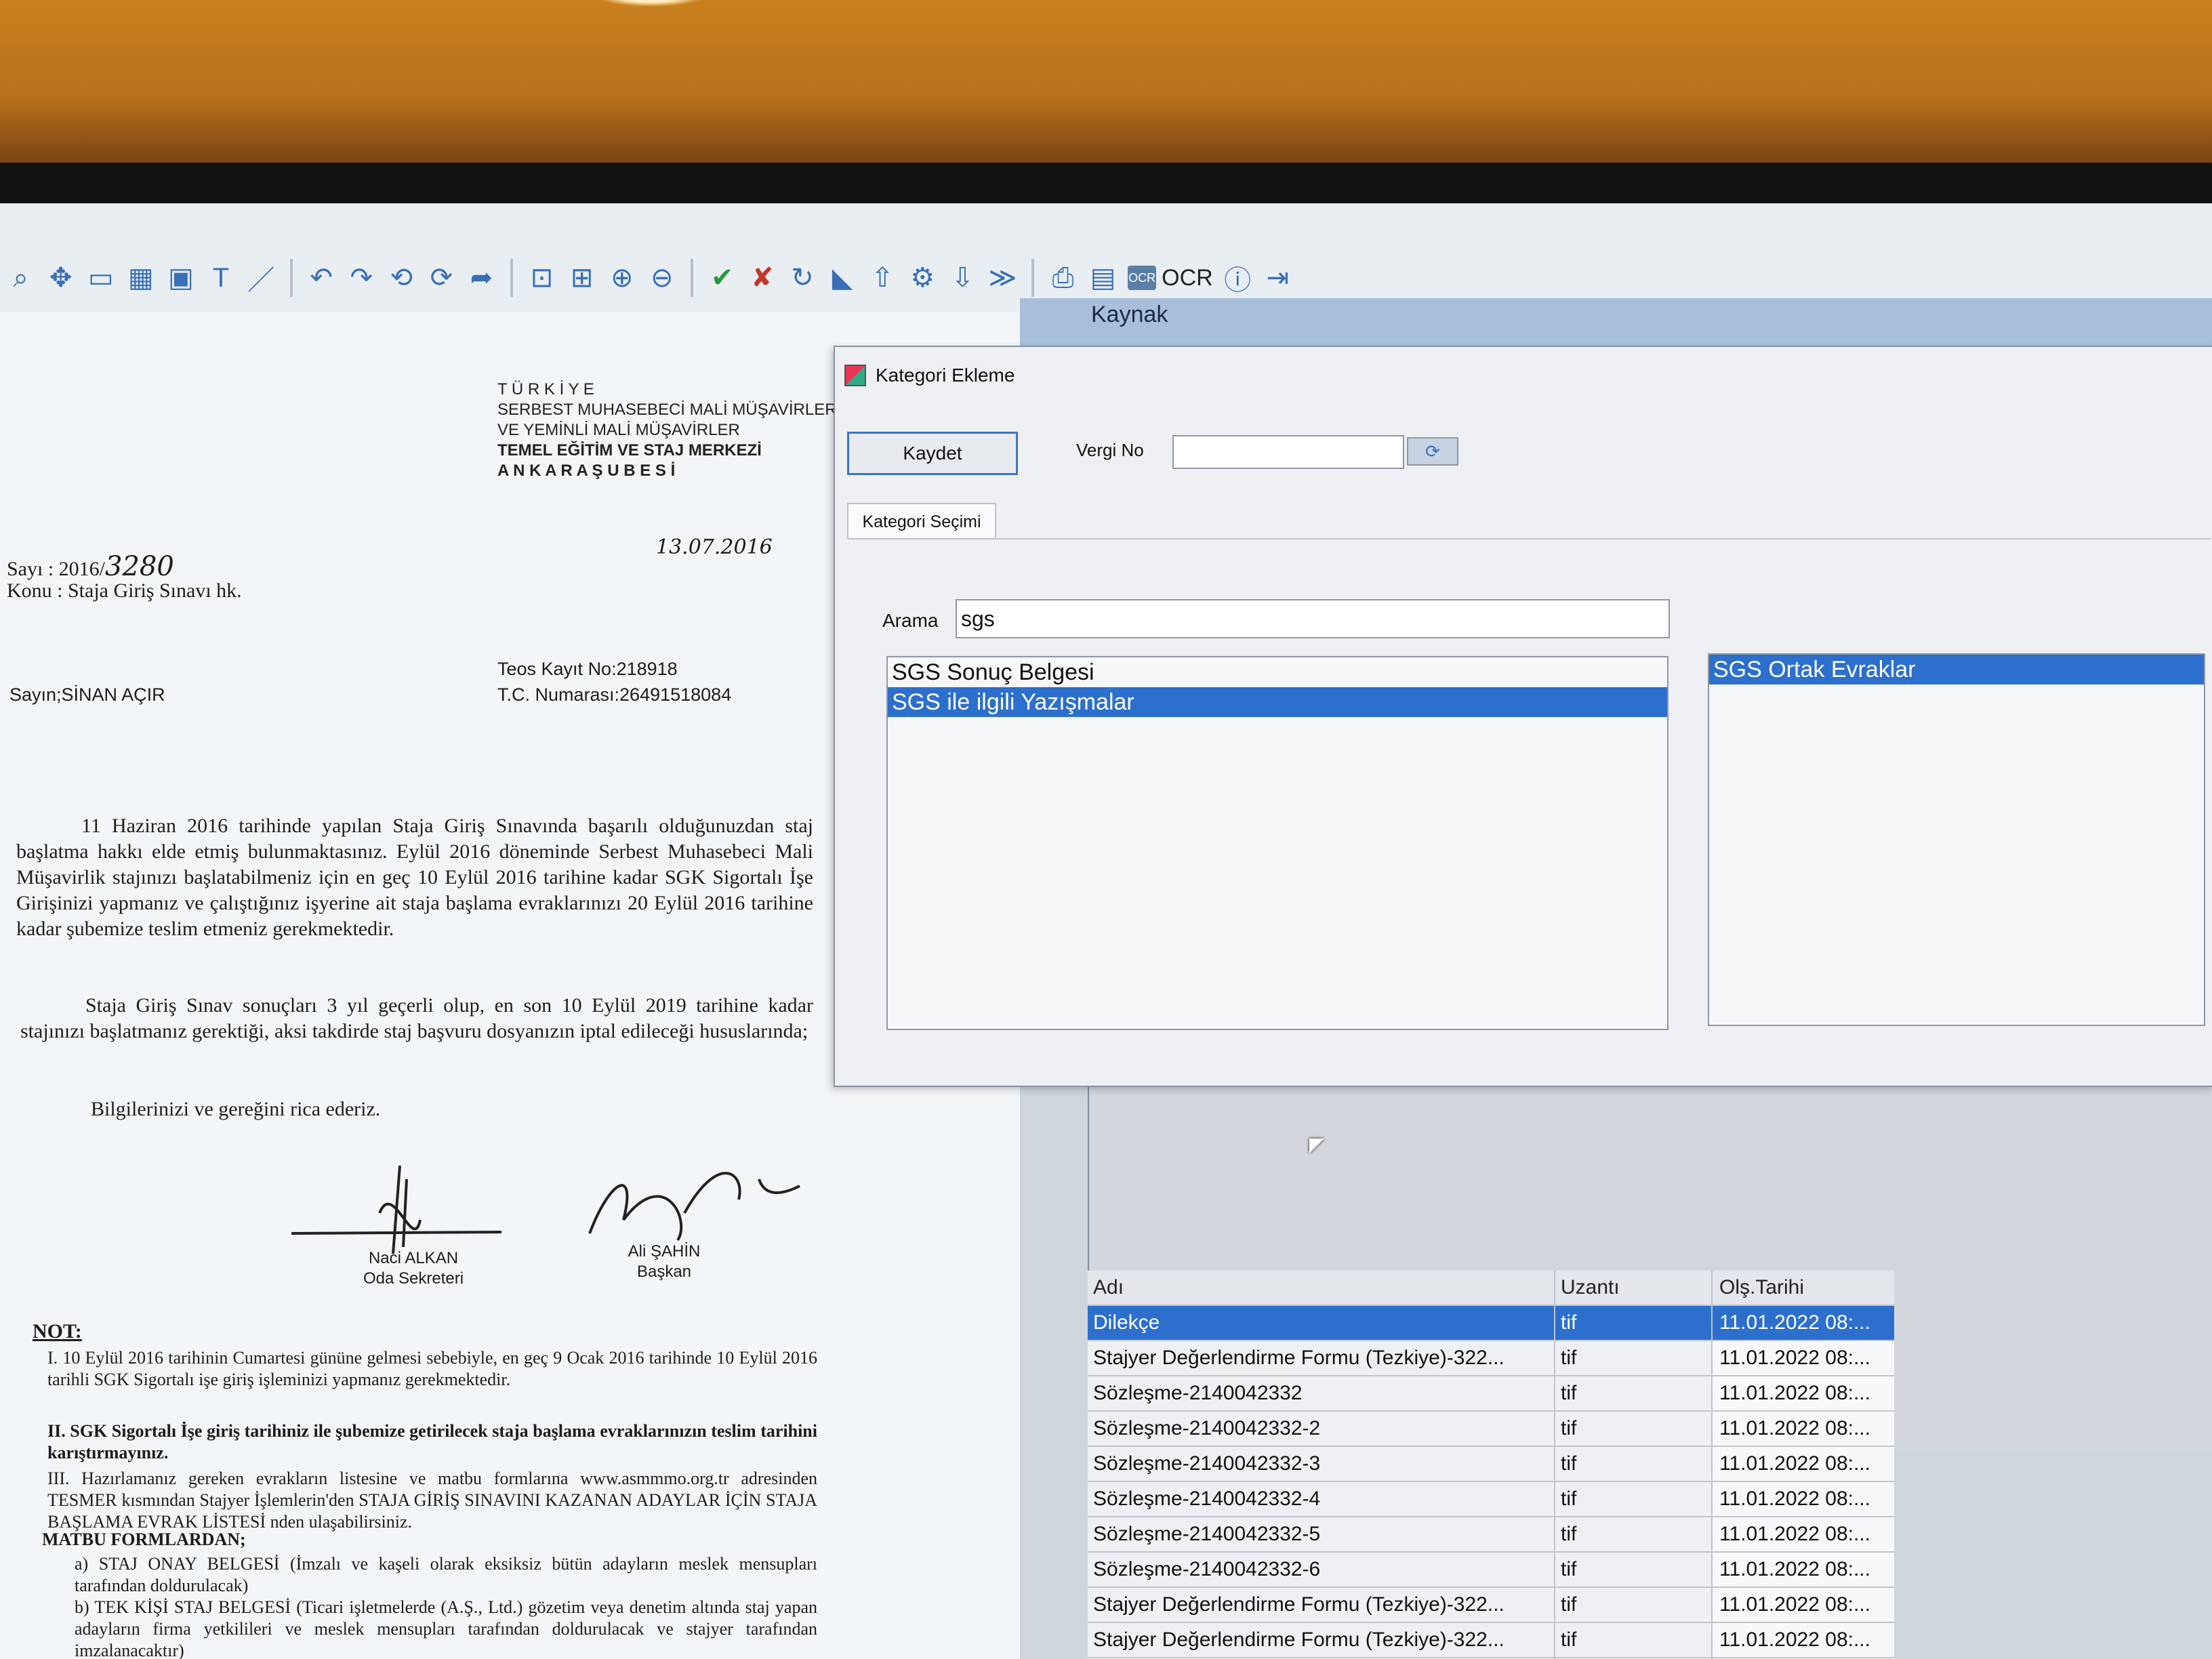  I want to click on table-header: Adı Uzantı Olş.Tarihi, so click(1491, 1288).